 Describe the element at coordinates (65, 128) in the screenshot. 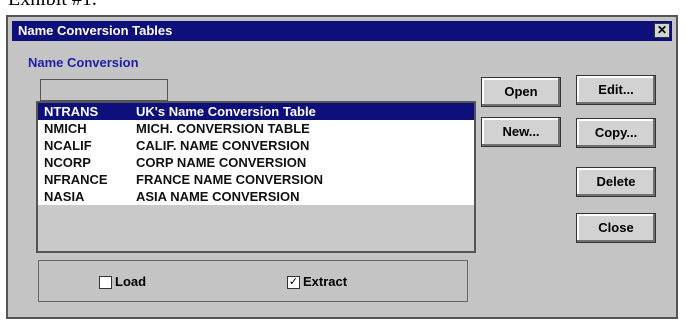

I see `list-item-code: NMICH` at that location.